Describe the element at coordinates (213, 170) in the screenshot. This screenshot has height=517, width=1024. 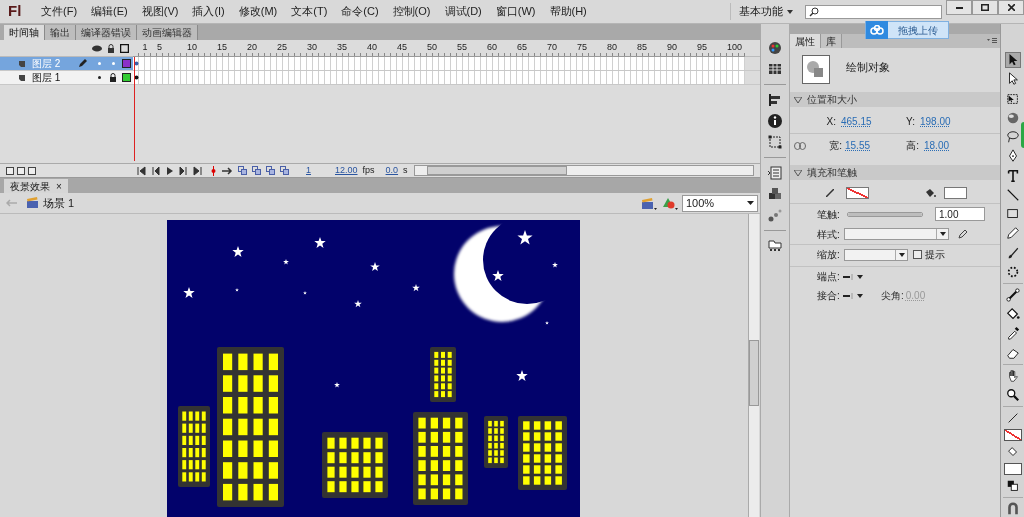
I see `center-frame-icon` at that location.